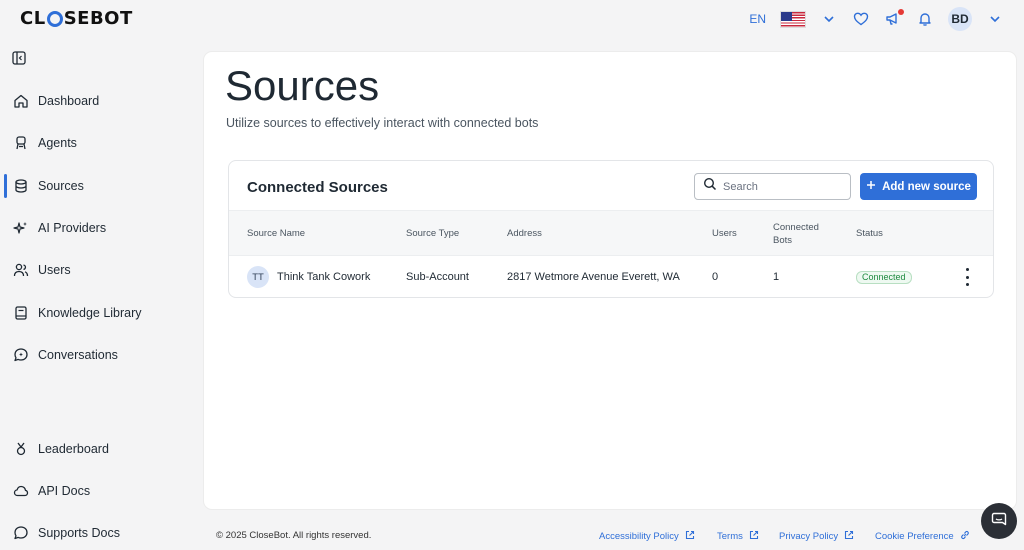 The width and height of the screenshot is (1024, 550). Describe the element at coordinates (258, 277) in the screenshot. I see `source-avatar: TT` at that location.